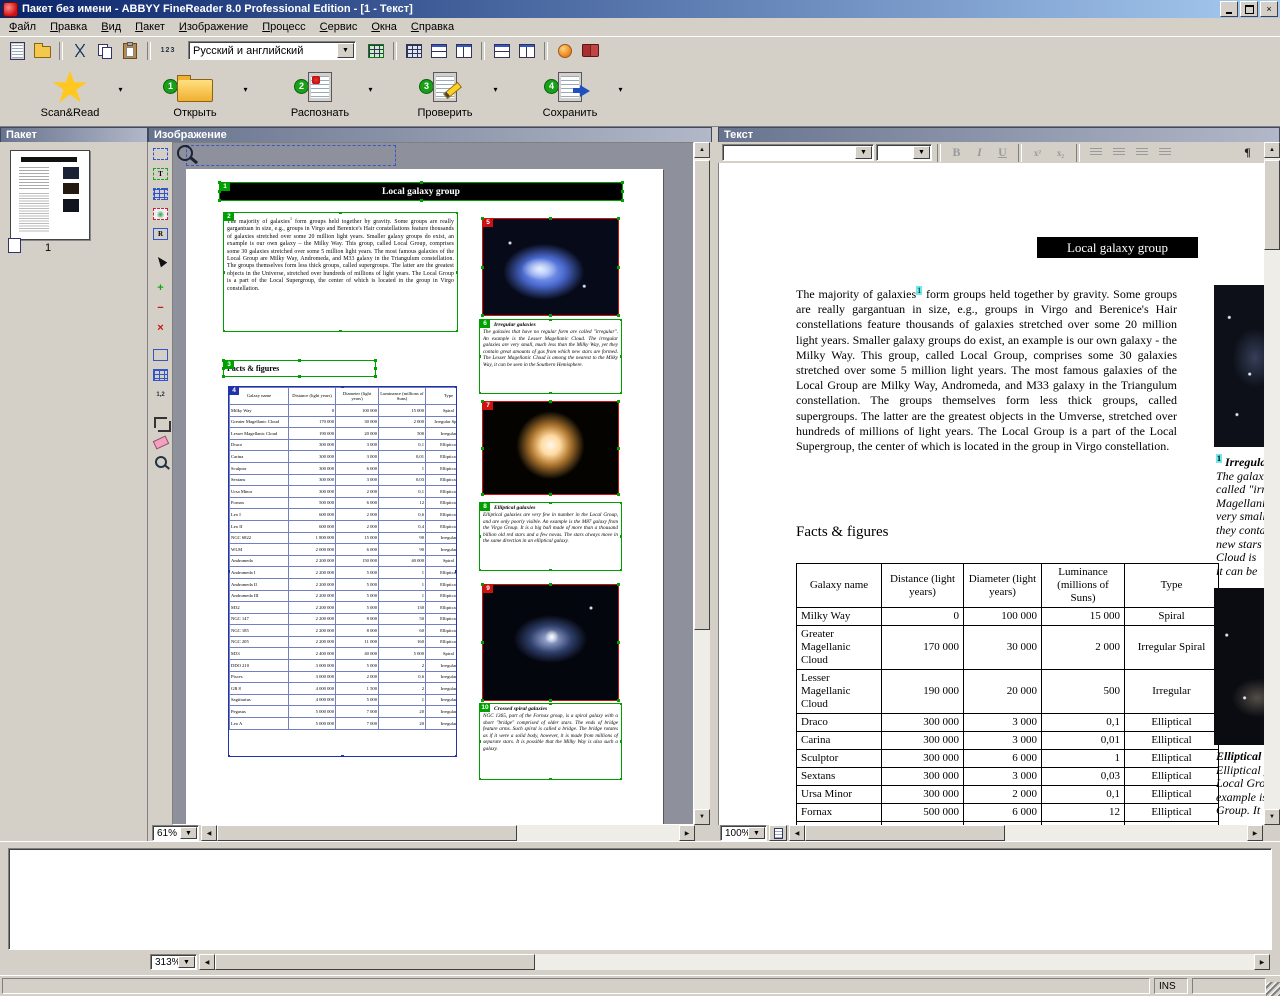  Describe the element at coordinates (42, 51) in the screenshot. I see `open-batch-button` at that location.